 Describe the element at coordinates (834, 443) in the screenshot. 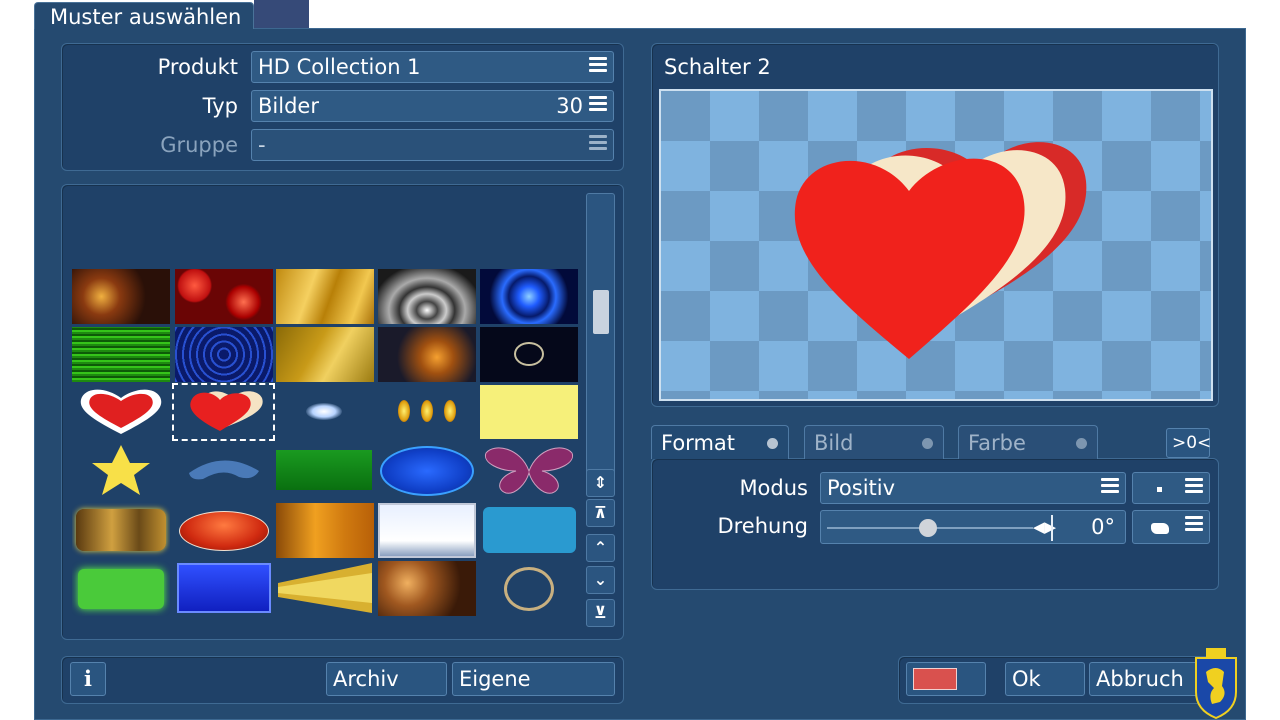

I see `tab-bild-label: Bild` at that location.